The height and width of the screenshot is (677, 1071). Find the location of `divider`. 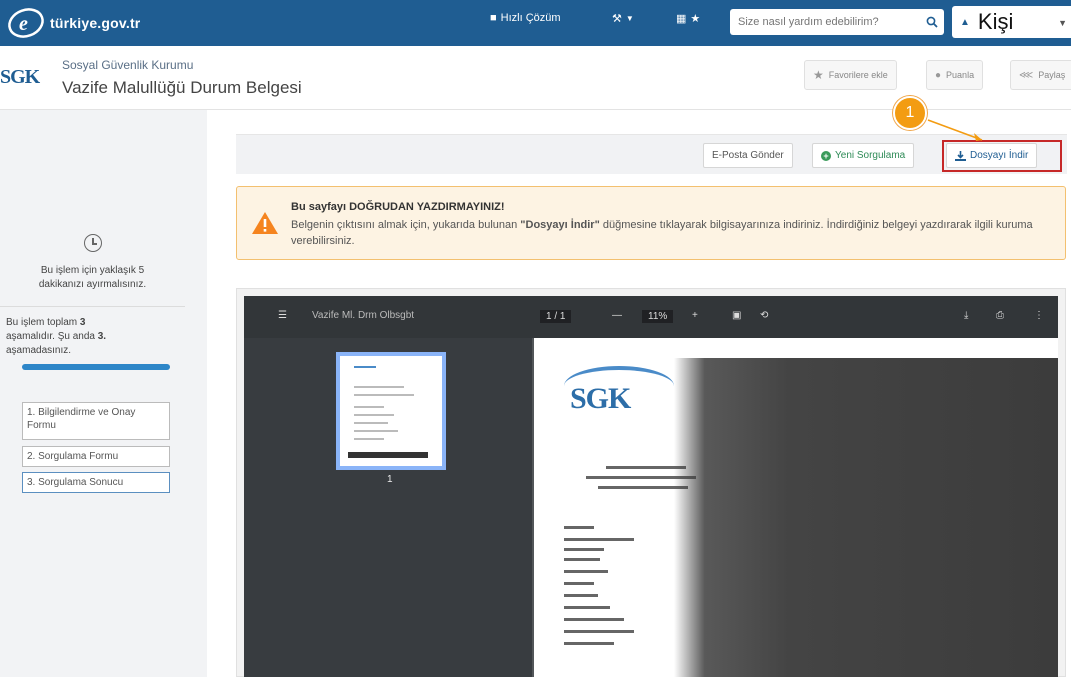

divider is located at coordinates (92, 306).